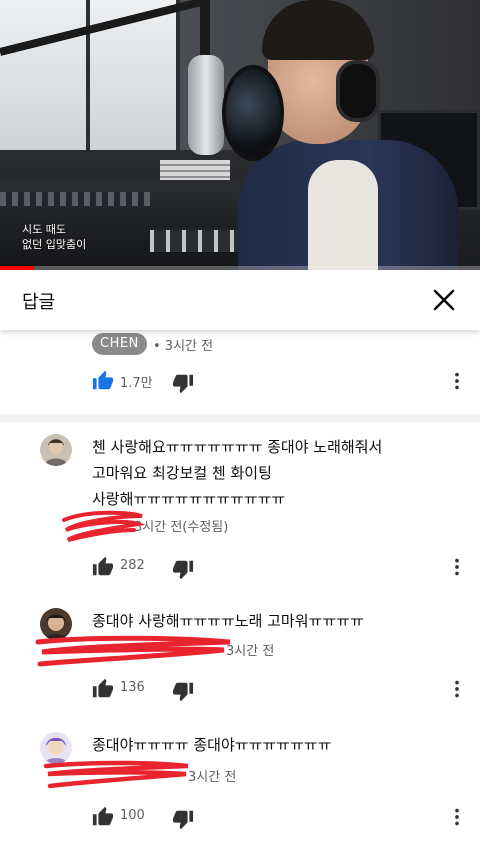 Image resolution: width=480 pixels, height=854 pixels. Describe the element at coordinates (183, 346) in the screenshot. I see `parent-comment-time: • 3시간 전` at that location.